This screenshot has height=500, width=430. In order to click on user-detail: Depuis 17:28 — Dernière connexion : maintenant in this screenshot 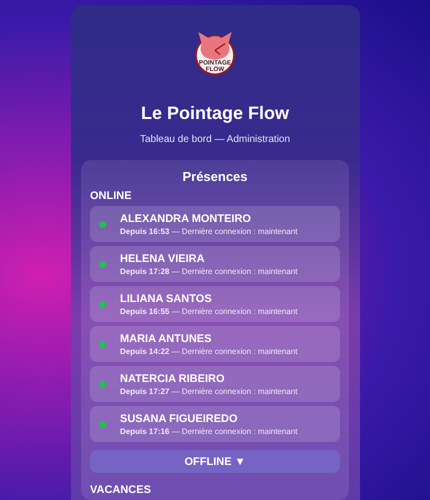, I will do `click(209, 271)`.